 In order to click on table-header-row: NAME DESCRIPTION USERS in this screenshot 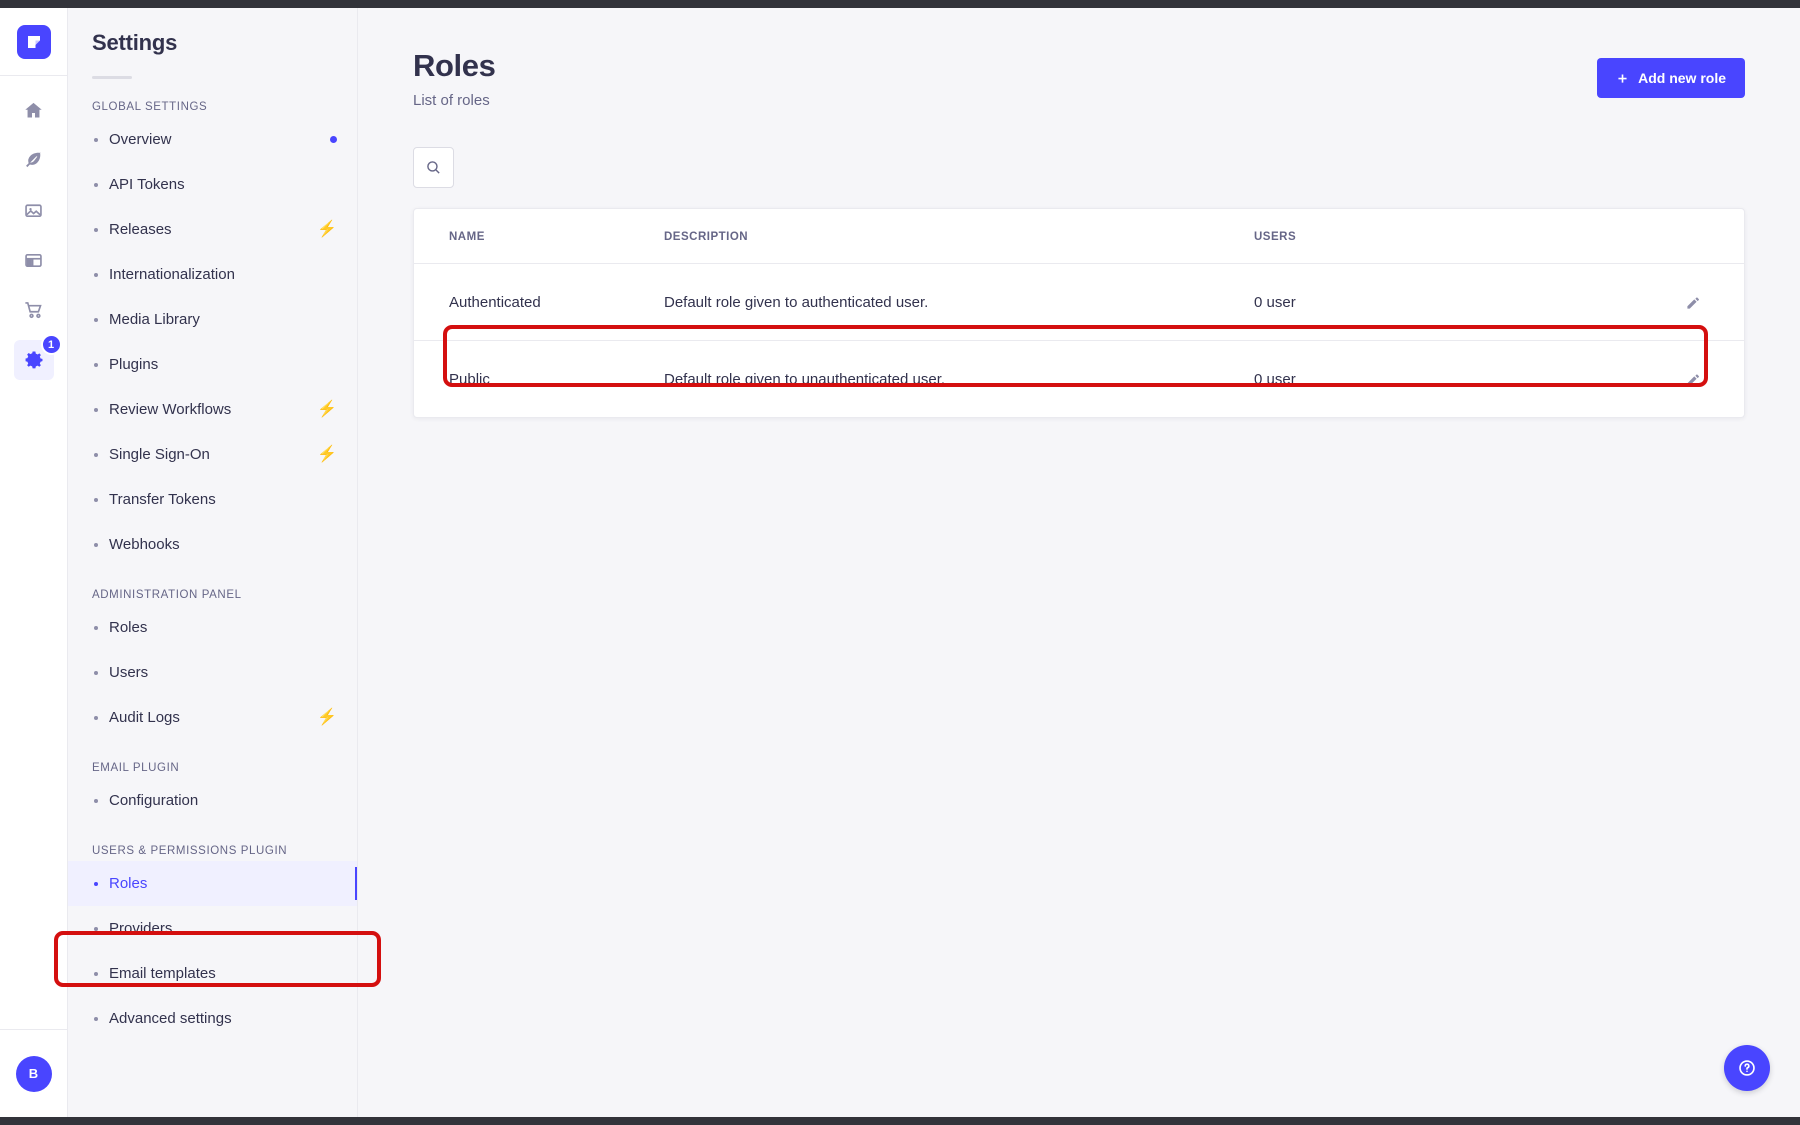, I will do `click(1079, 236)`.